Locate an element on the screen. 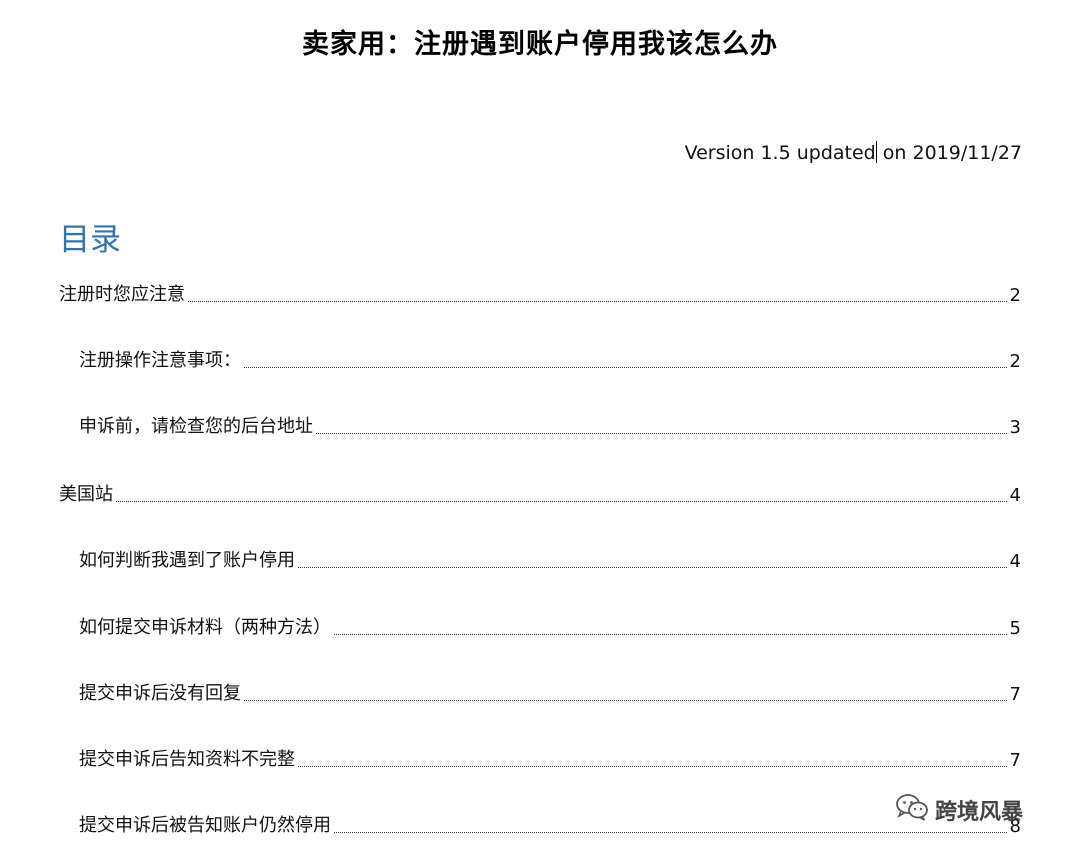 The width and height of the screenshot is (1080, 857). toc-entry: 提交申诉后被告知账户仍然停用 8 is located at coordinates (550, 824).